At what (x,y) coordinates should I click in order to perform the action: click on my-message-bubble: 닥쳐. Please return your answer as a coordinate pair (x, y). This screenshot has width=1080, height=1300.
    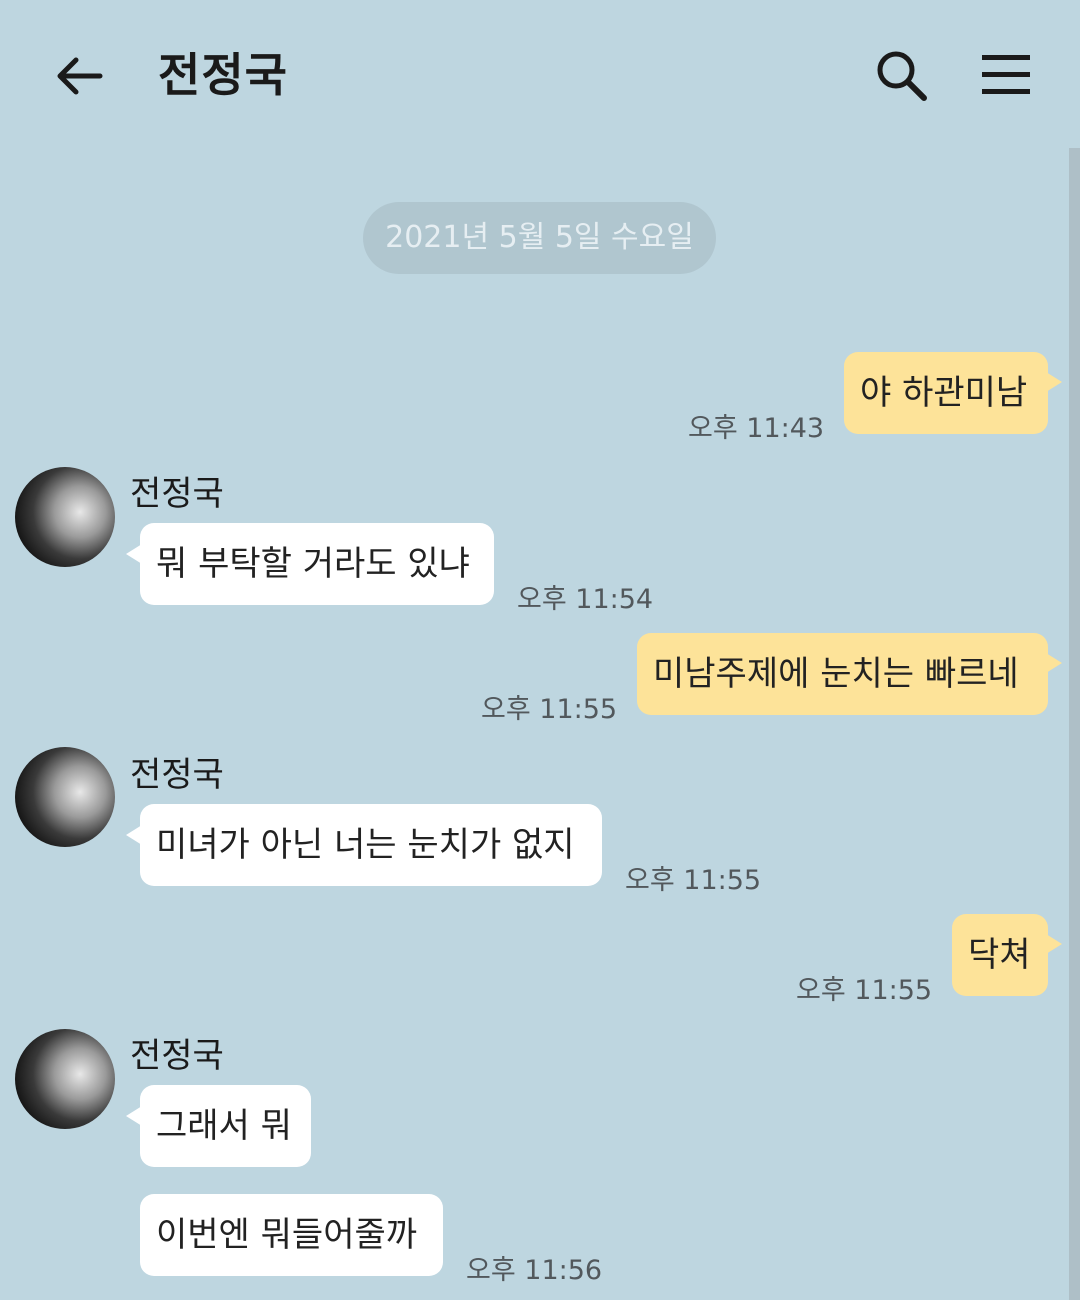
    Looking at the image, I should click on (1000, 955).